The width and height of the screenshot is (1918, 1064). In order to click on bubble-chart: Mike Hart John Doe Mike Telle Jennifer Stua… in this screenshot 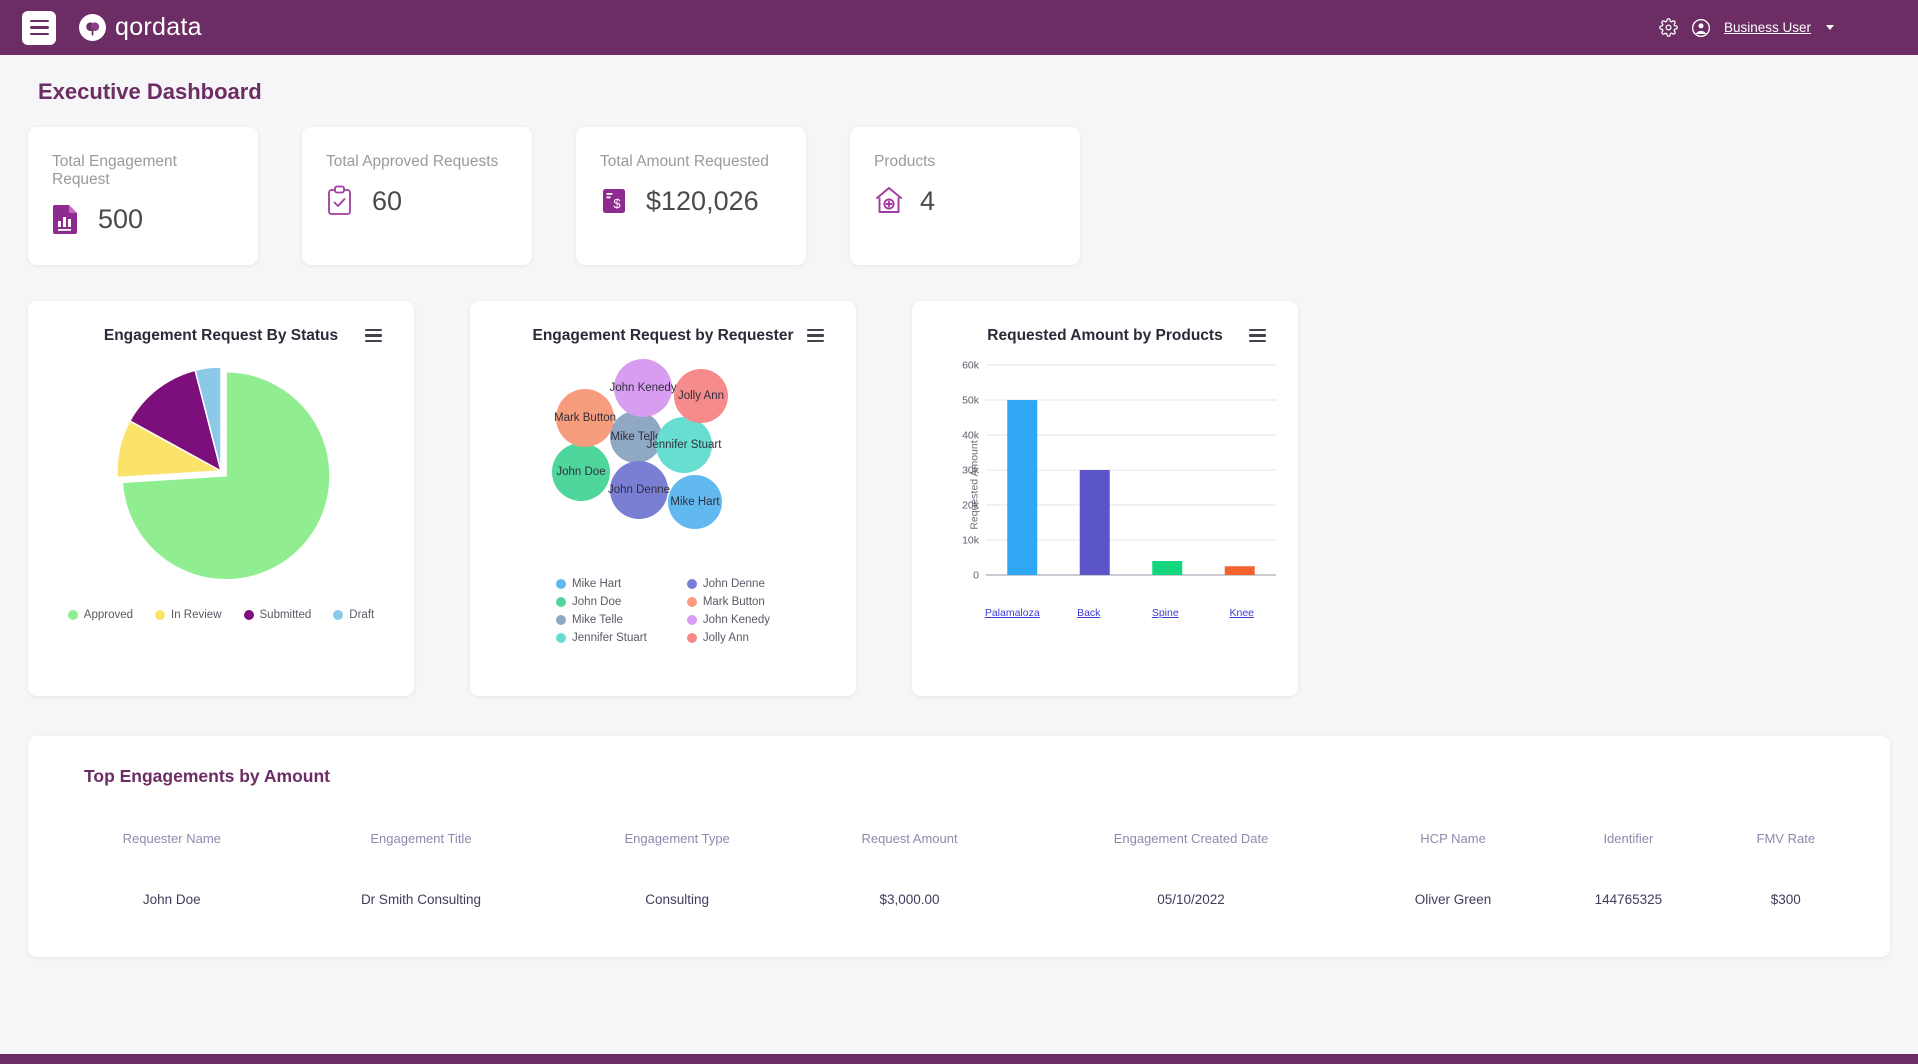, I will do `click(663, 456)`.